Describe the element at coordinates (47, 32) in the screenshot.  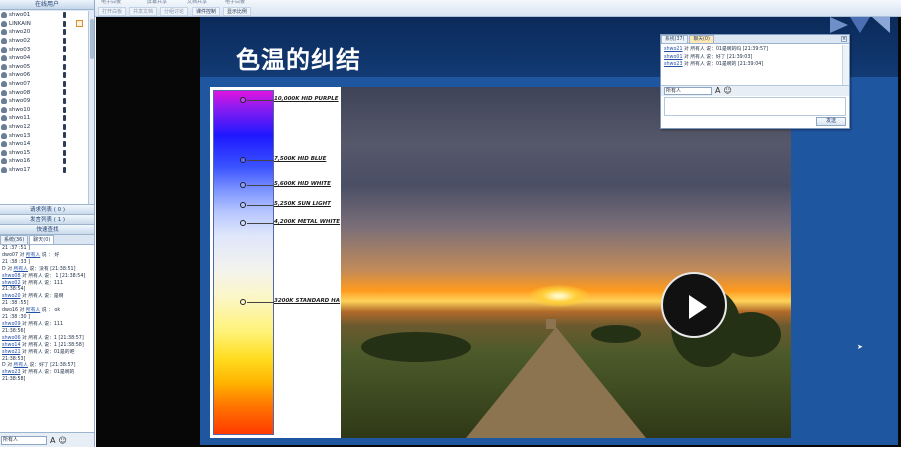
I see `user-list-item: shwo20` at that location.